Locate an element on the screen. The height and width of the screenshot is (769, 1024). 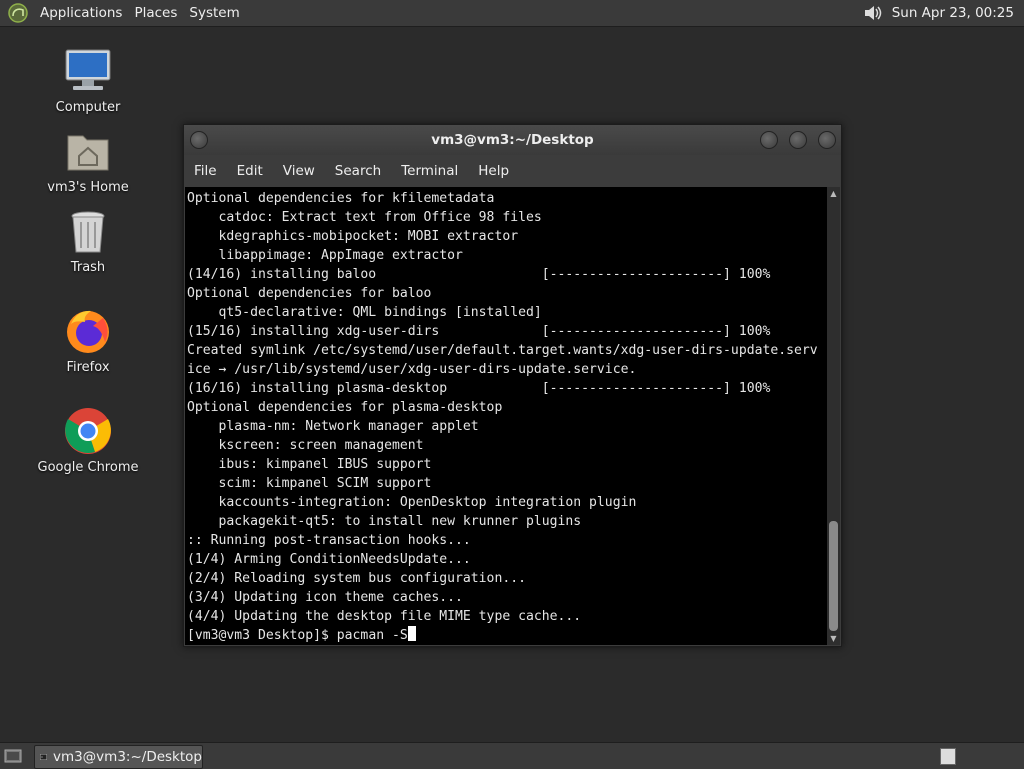
desktop-icon-computer: Computer is located at coordinates (88, 80).